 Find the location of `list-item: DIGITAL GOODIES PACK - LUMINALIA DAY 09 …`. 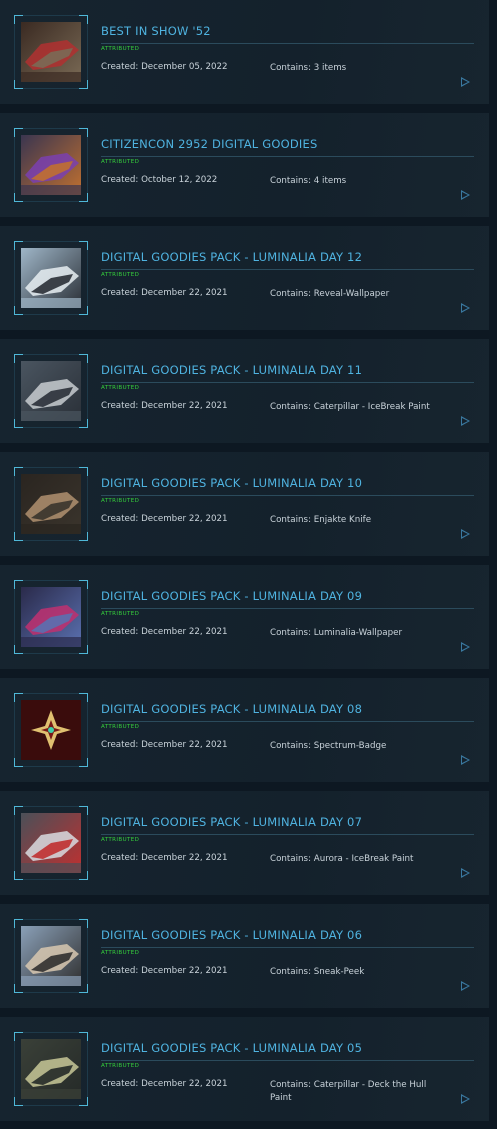

list-item: DIGITAL GOODIES PACK - LUMINALIA DAY 09 … is located at coordinates (244, 617).